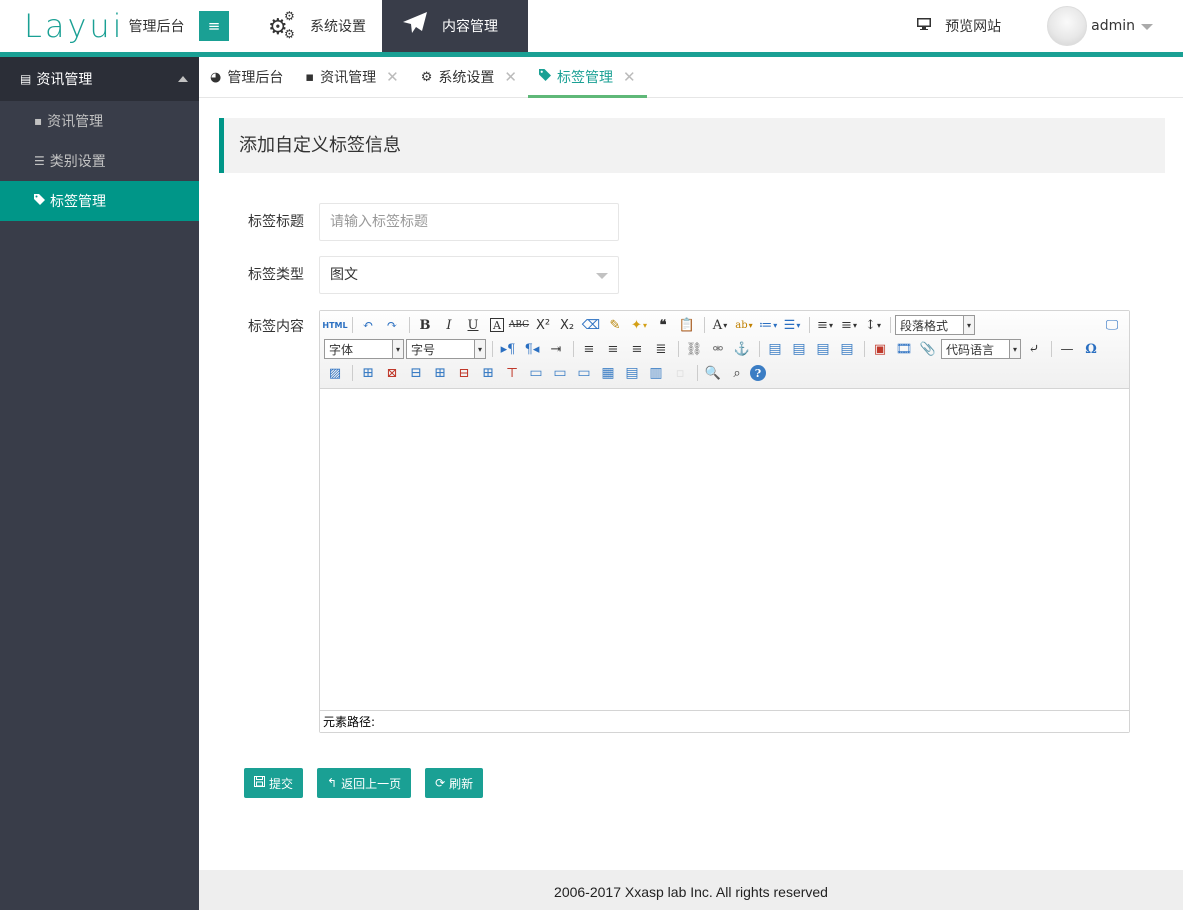 The width and height of the screenshot is (1183, 910). Describe the element at coordinates (613, 349) in the screenshot. I see `align-center-icon: ≡` at that location.